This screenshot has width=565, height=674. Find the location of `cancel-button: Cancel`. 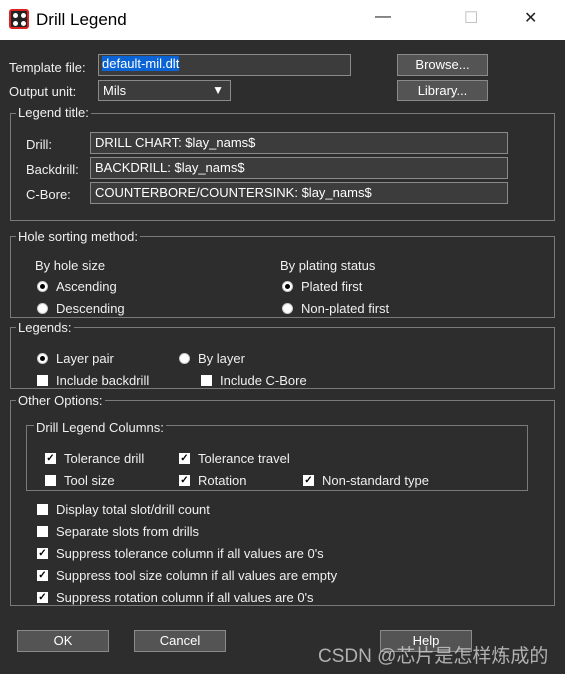

cancel-button: Cancel is located at coordinates (180, 641).